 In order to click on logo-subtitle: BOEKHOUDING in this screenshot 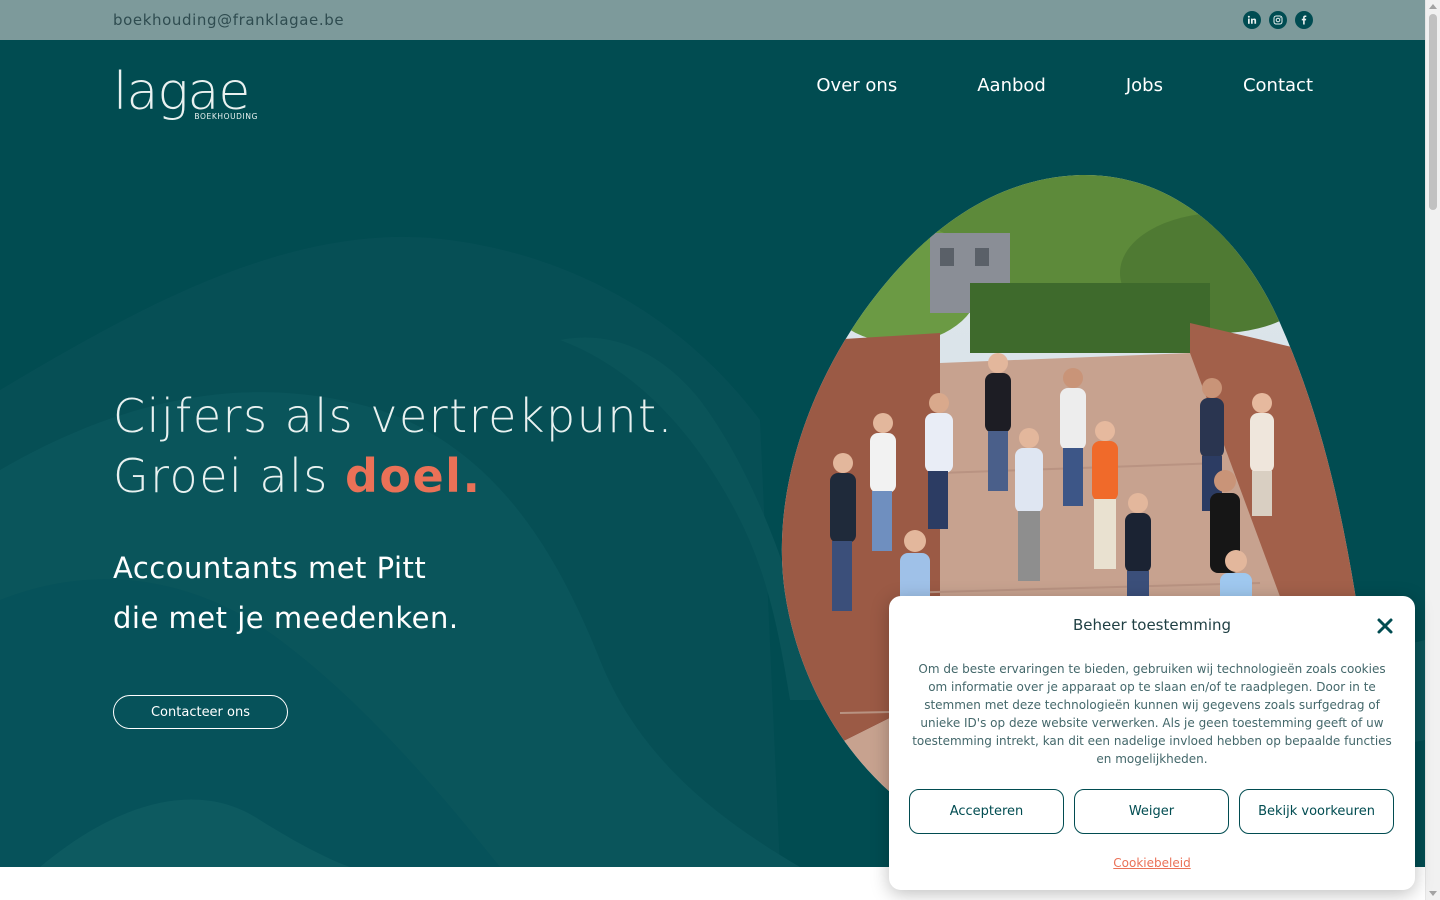, I will do `click(226, 116)`.